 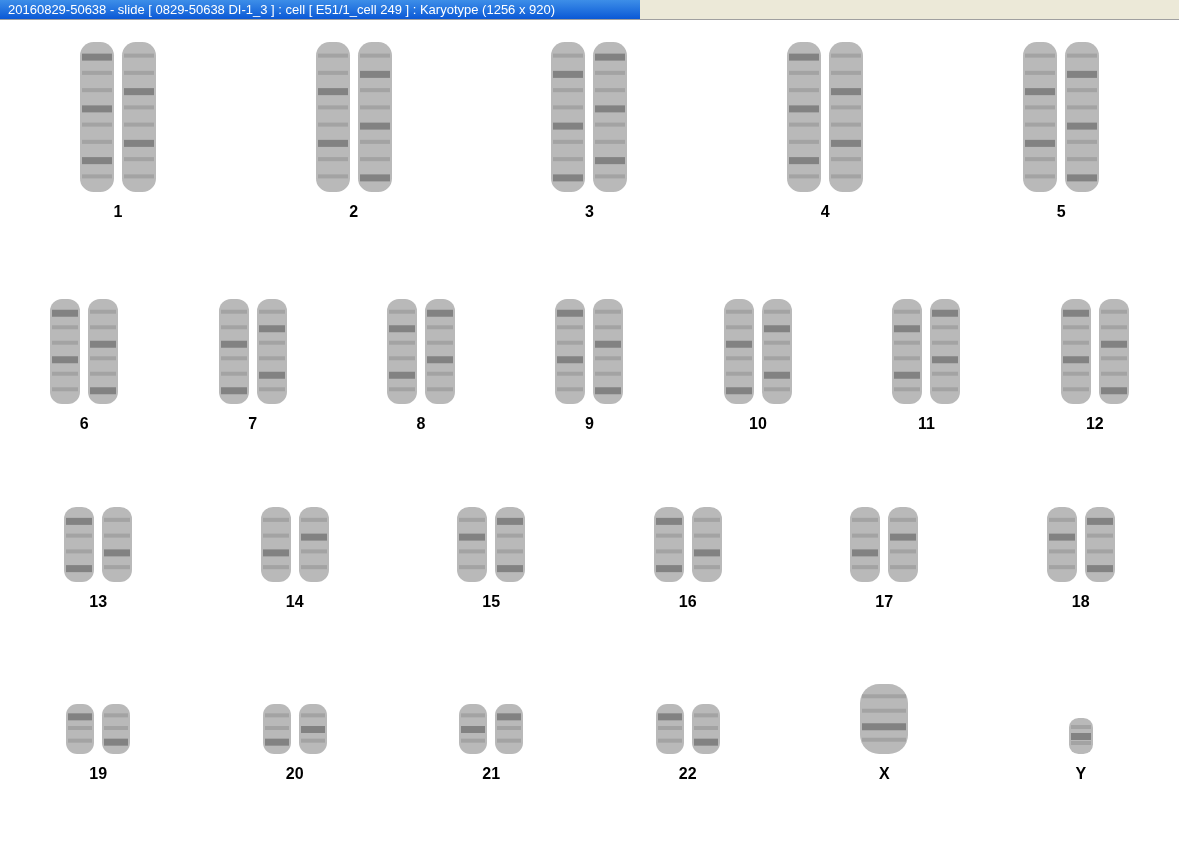 I want to click on chromosome-label: 11, so click(x=926, y=424).